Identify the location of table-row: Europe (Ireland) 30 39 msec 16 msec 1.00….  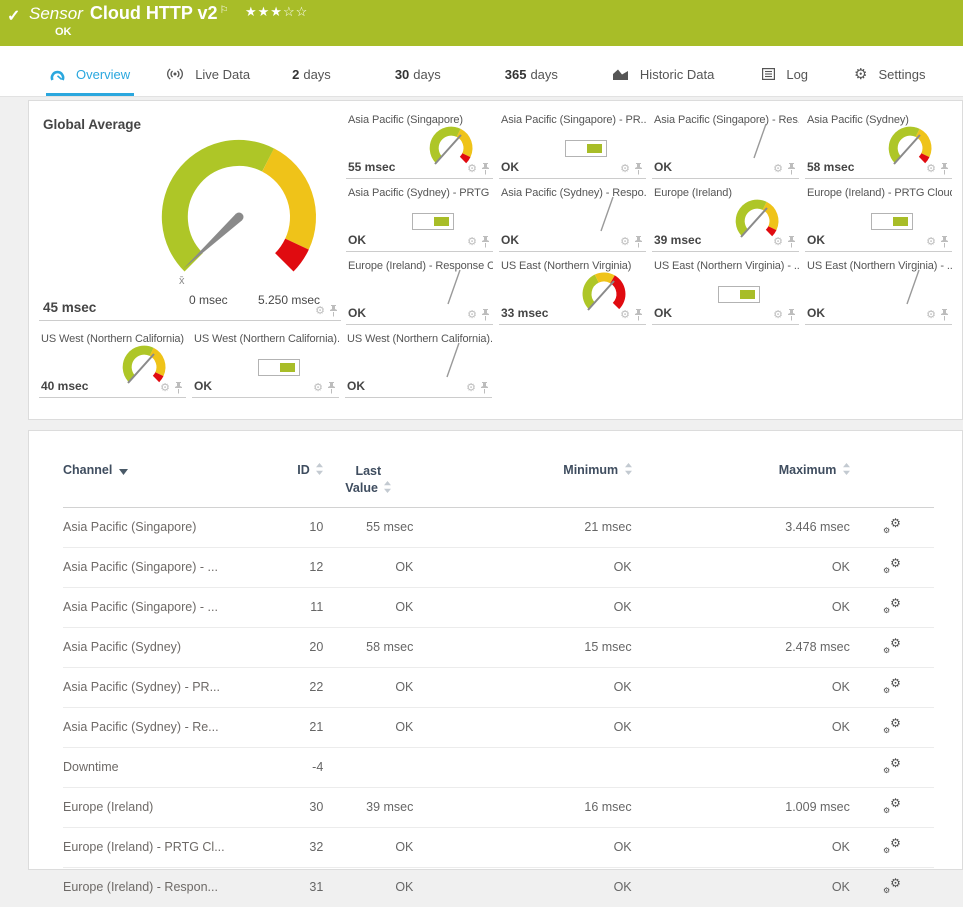
(498, 807).